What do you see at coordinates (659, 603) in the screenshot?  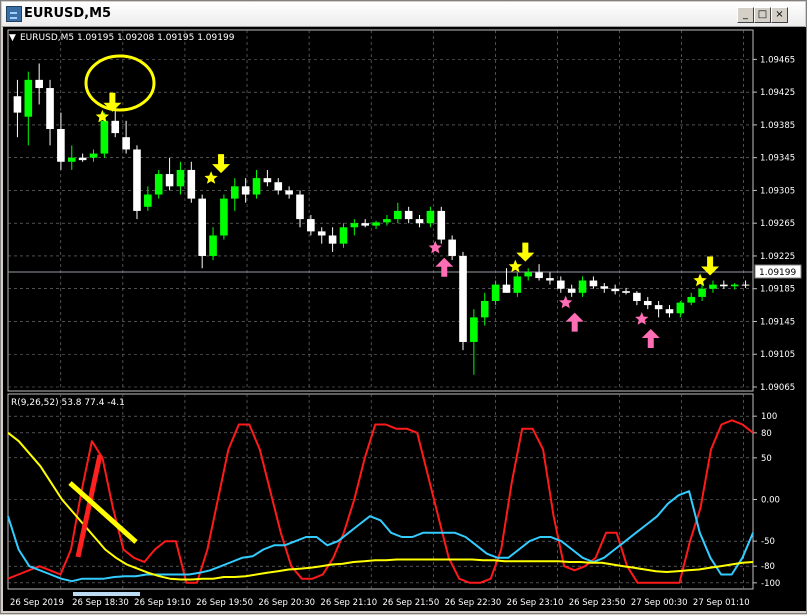 I see `time-tick-label: 27 Sep 00:30` at bounding box center [659, 603].